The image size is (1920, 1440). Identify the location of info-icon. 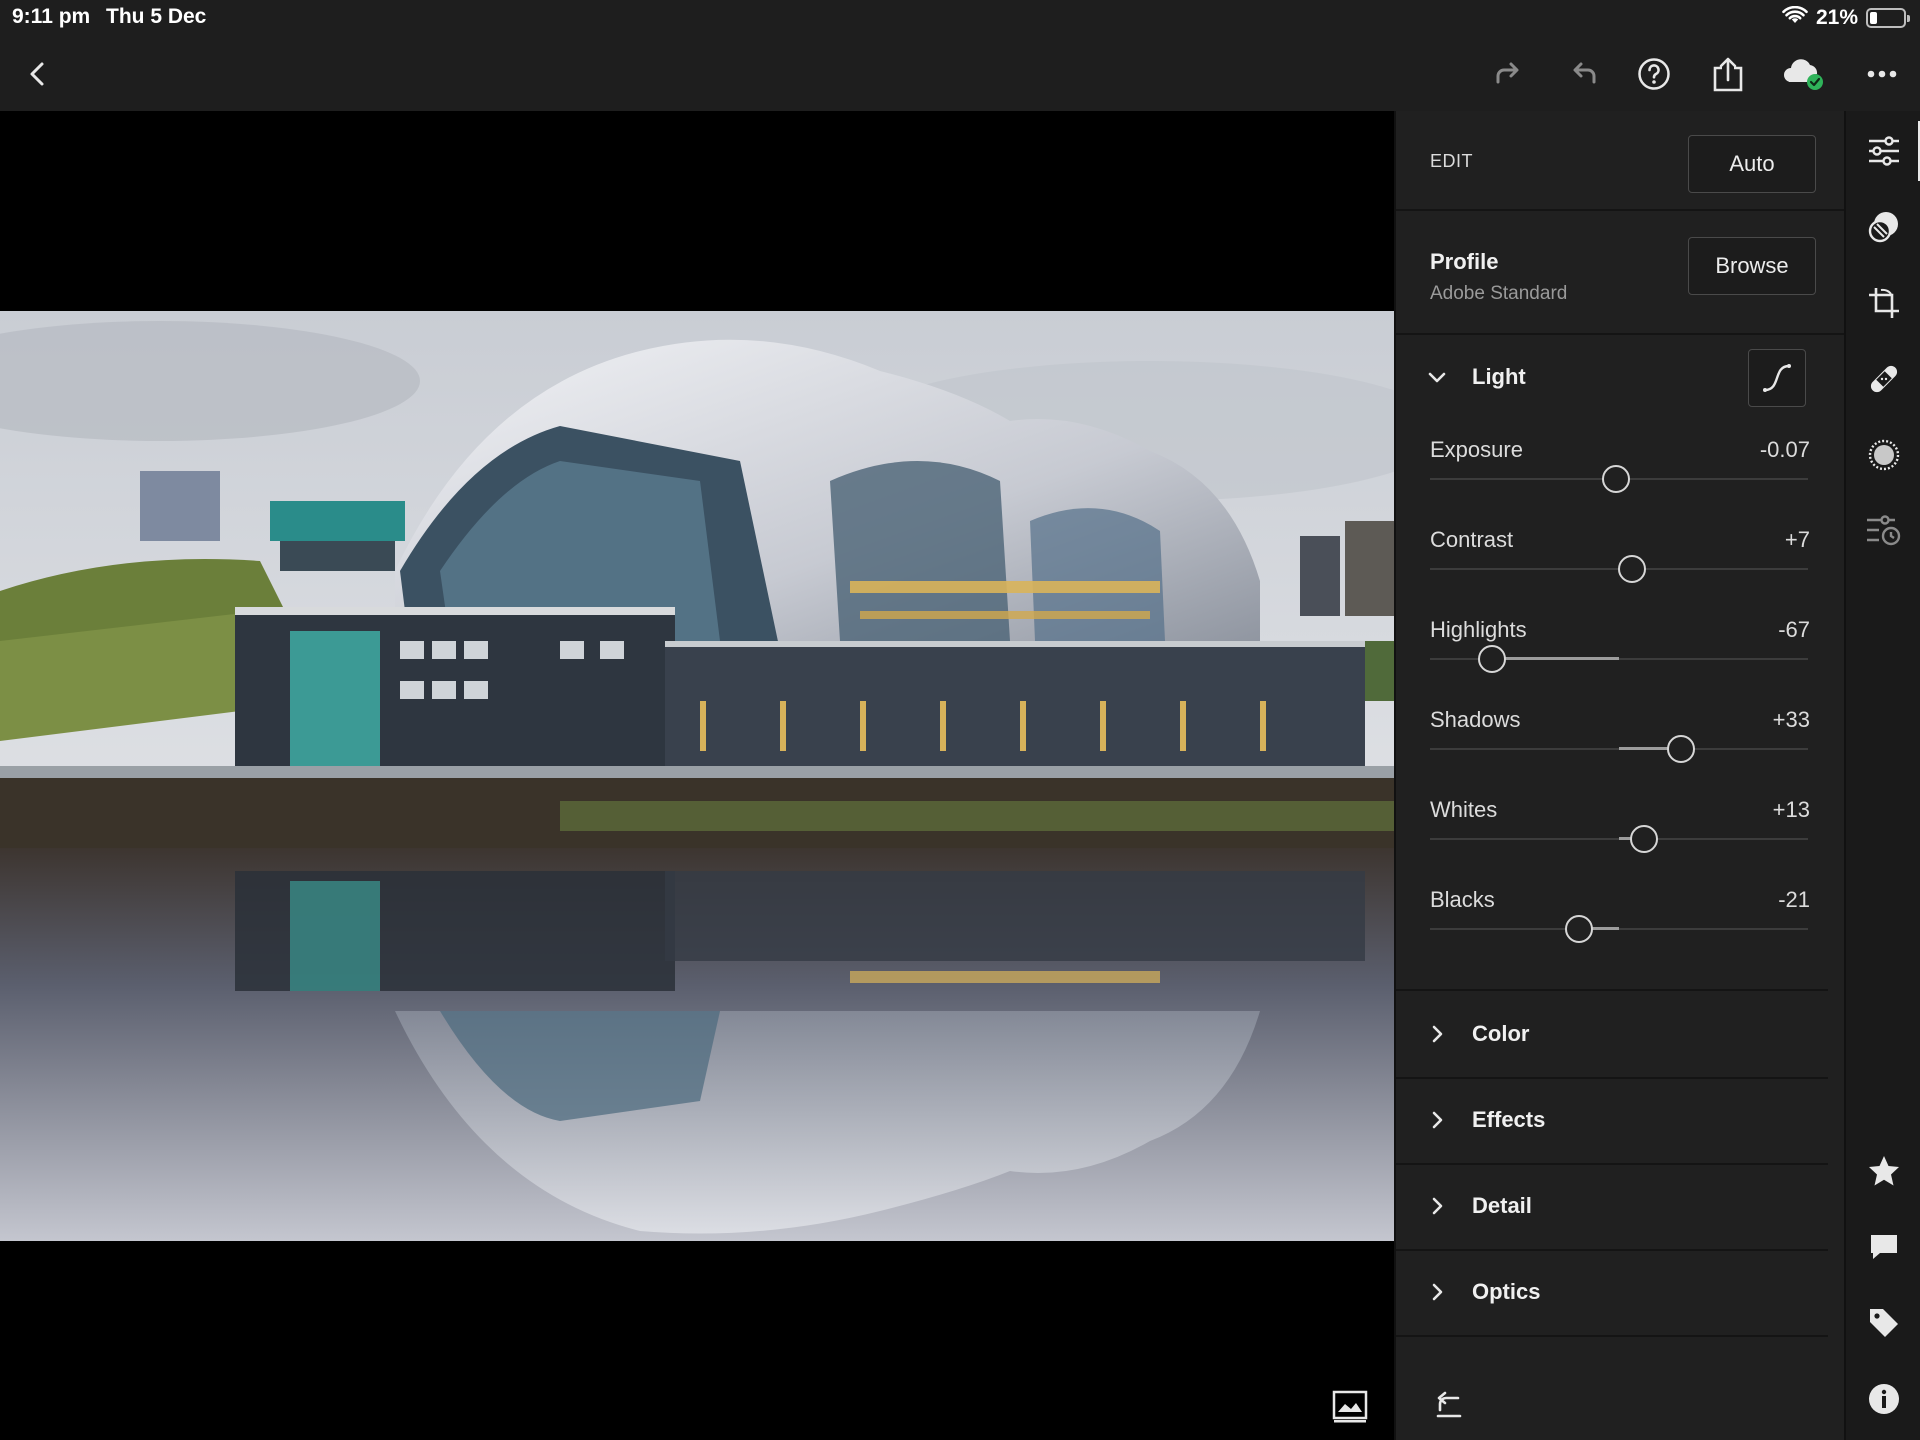
(1884, 1399).